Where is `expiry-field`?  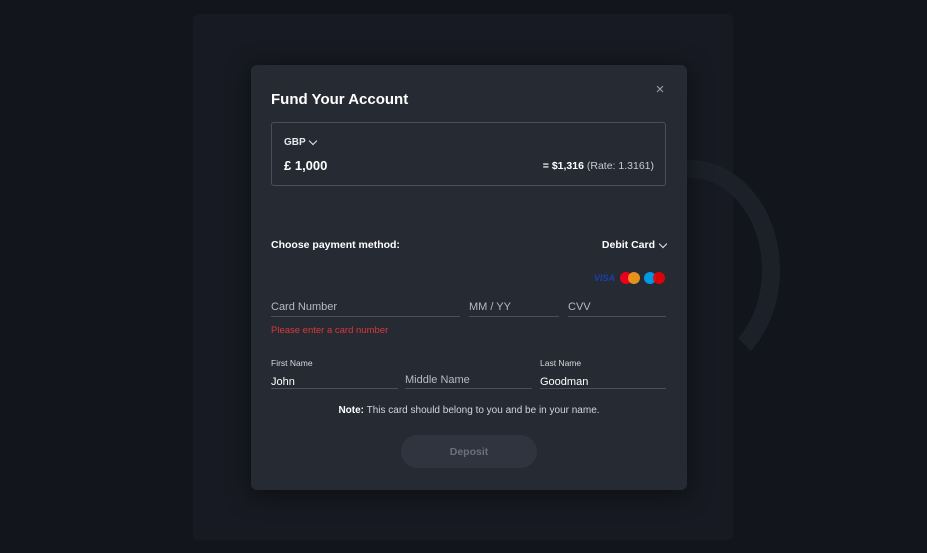
expiry-field is located at coordinates (514, 307).